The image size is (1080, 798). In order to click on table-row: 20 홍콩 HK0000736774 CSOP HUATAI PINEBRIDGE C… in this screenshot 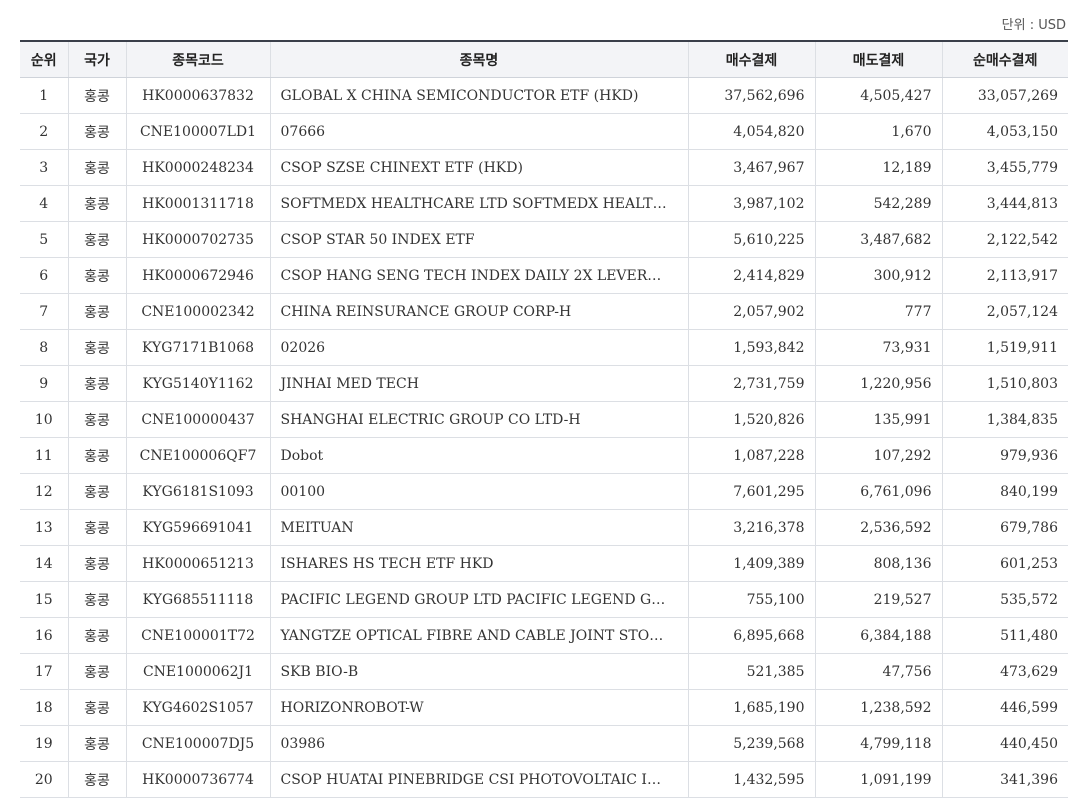, I will do `click(544, 779)`.